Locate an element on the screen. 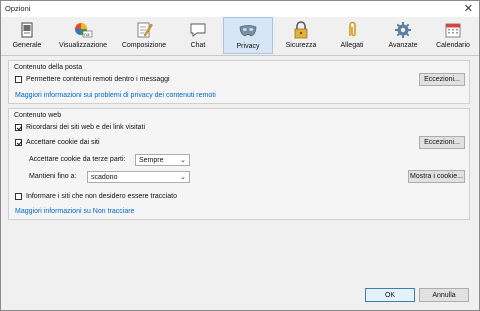  tab-compose-label: Composizione is located at coordinates (144, 45).